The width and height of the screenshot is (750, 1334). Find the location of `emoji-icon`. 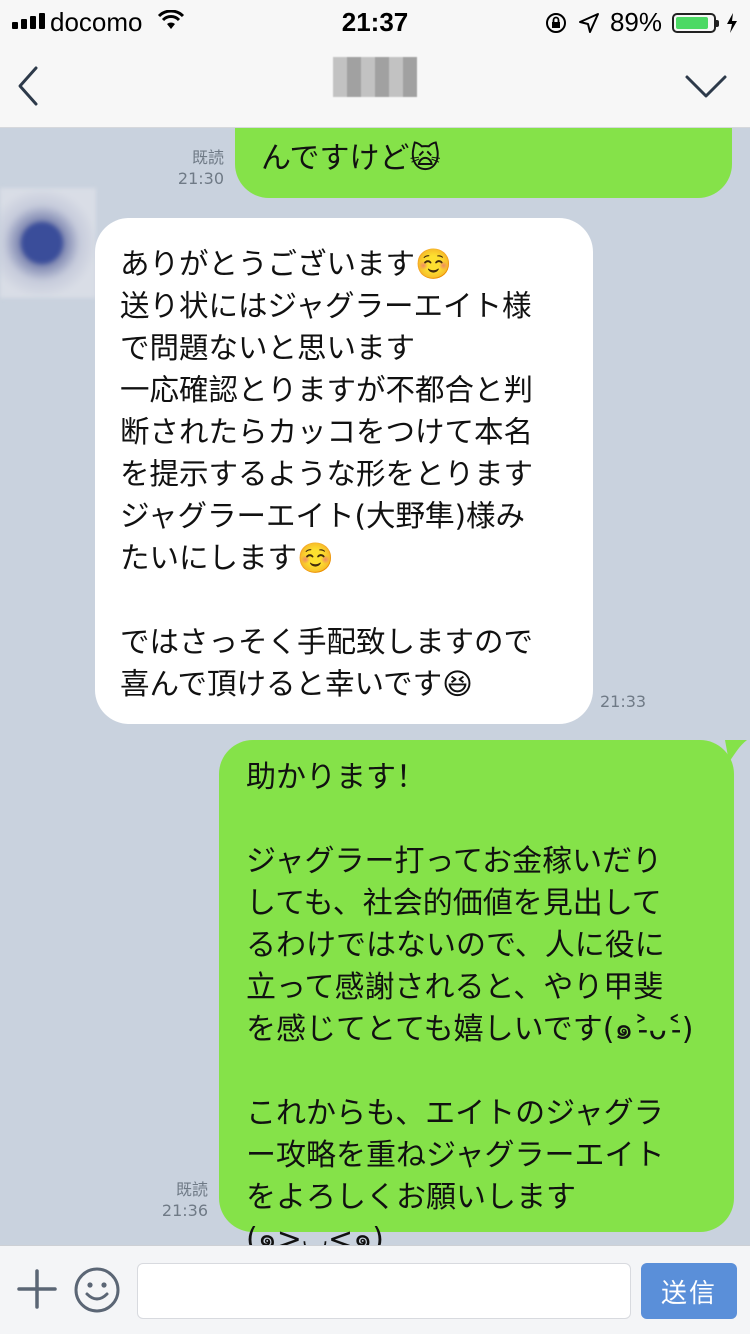

emoji-icon is located at coordinates (97, 1290).